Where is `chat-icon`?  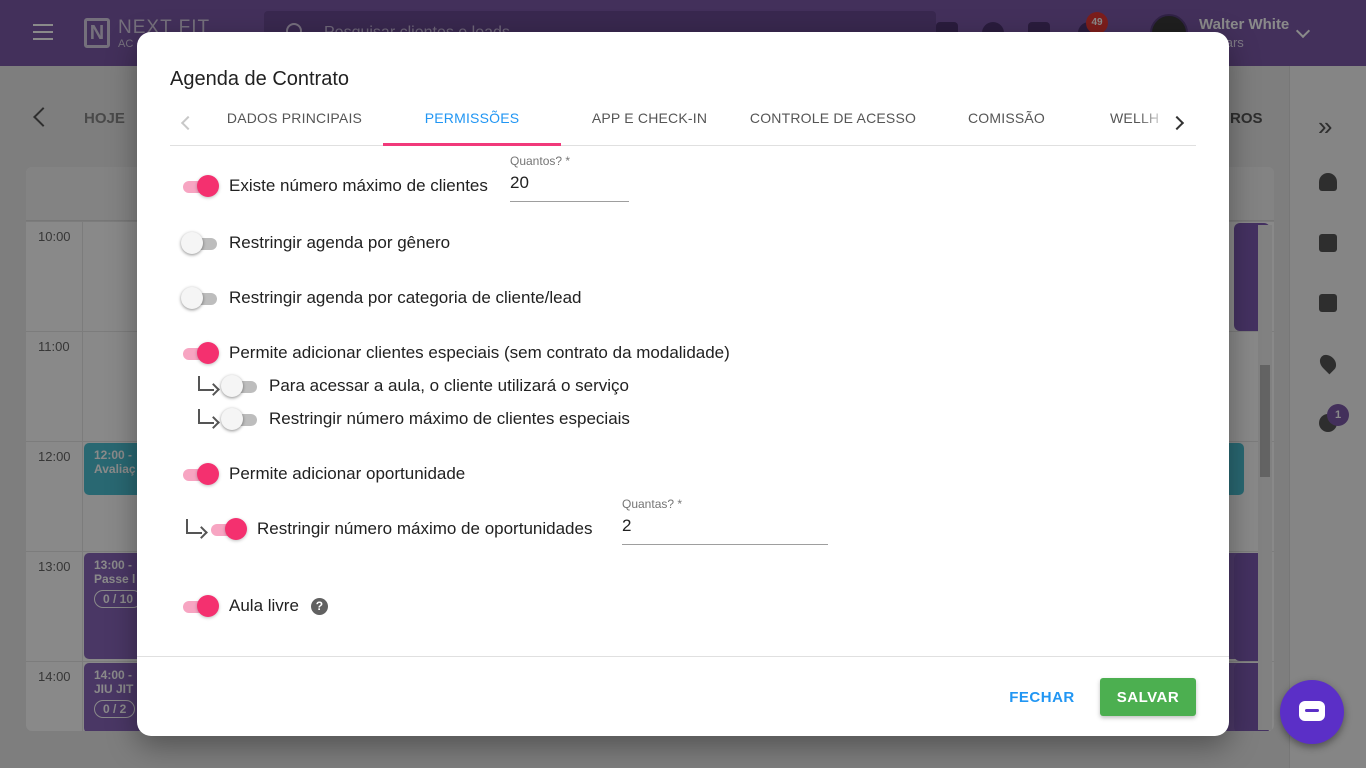
chat-icon is located at coordinates (1312, 711).